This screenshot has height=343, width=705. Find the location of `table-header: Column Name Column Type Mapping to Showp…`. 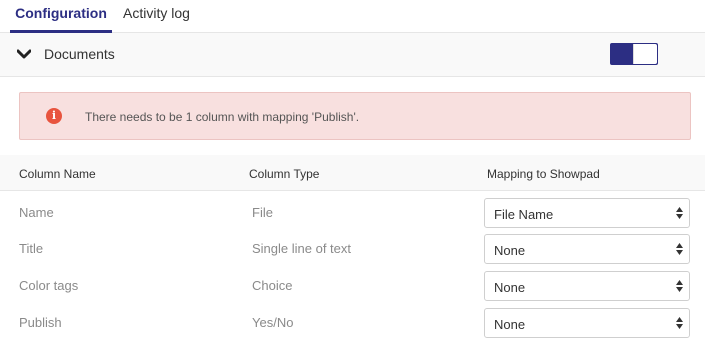

table-header: Column Name Column Type Mapping to Showp… is located at coordinates (352, 173).